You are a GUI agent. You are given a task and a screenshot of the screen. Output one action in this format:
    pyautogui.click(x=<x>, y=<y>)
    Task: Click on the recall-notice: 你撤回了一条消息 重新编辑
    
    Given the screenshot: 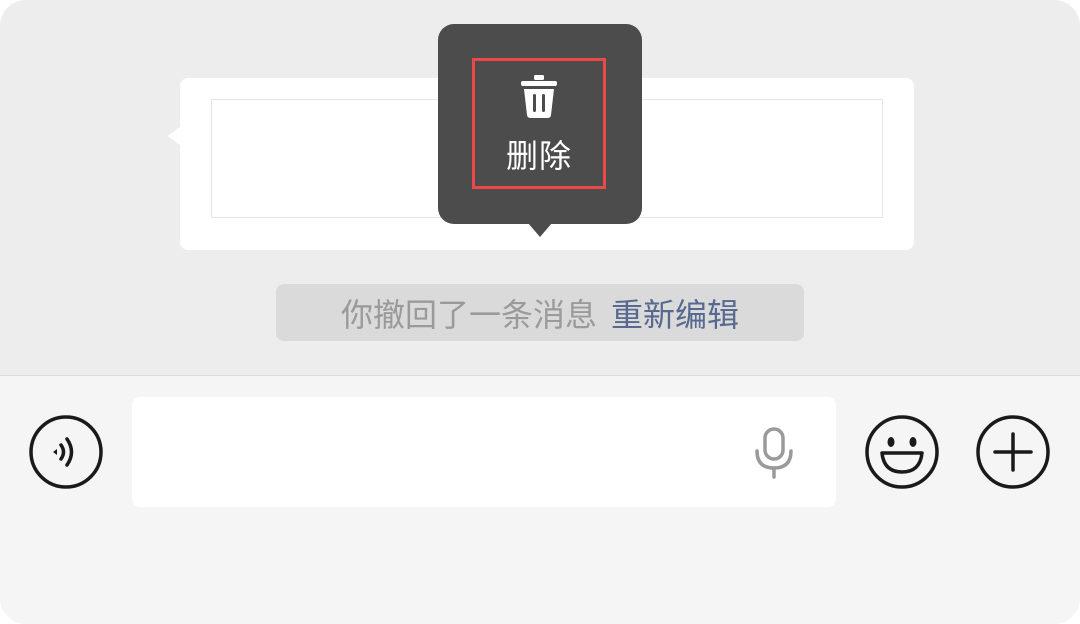 What is the action you would take?
    pyautogui.click(x=540, y=312)
    